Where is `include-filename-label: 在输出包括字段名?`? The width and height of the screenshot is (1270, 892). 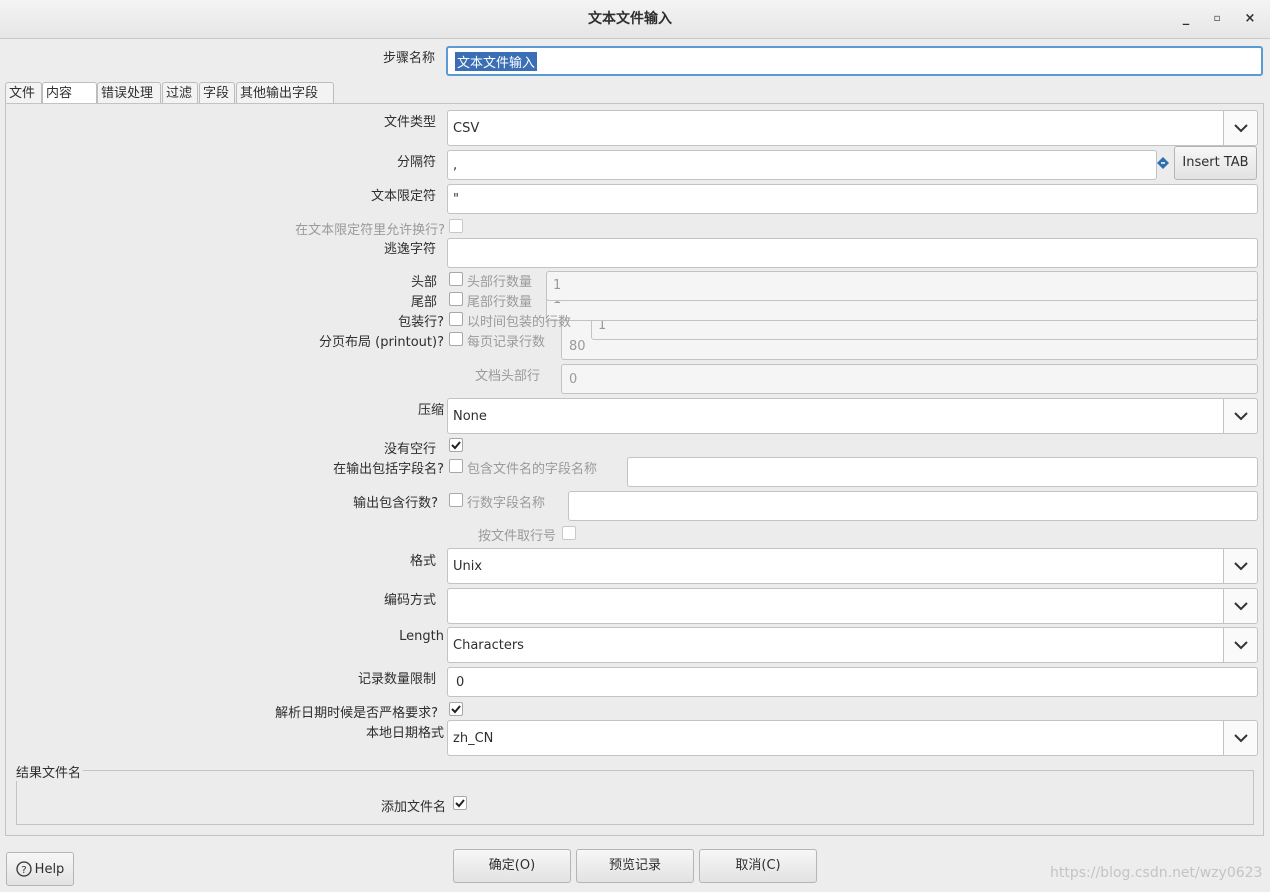 include-filename-label: 在输出包括字段名? is located at coordinates (388, 469).